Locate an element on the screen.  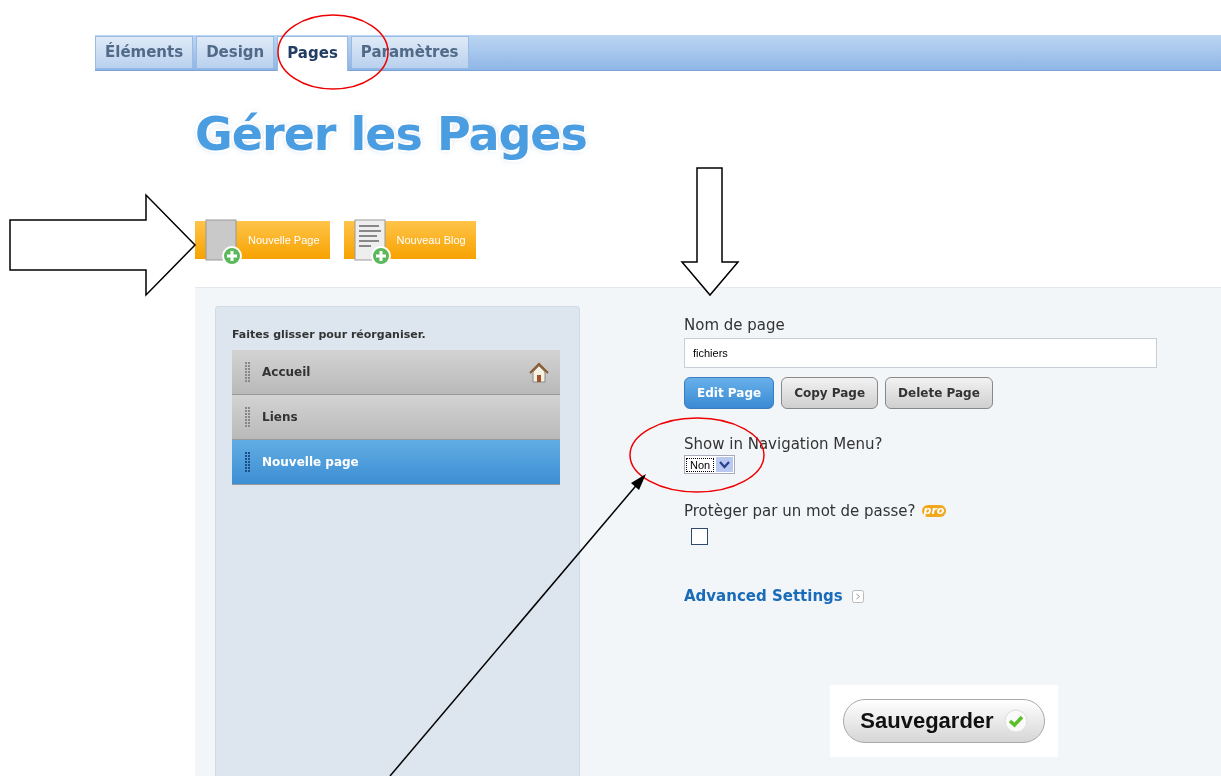
sidebar-hint: Faites glisser pour réorganiser. is located at coordinates (329, 335).